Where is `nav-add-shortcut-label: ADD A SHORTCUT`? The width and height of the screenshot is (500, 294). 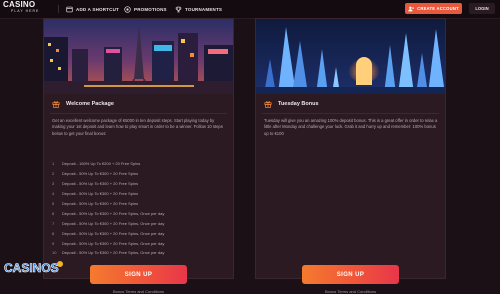
nav-add-shortcut-label: ADD A SHORTCUT is located at coordinates (97, 9).